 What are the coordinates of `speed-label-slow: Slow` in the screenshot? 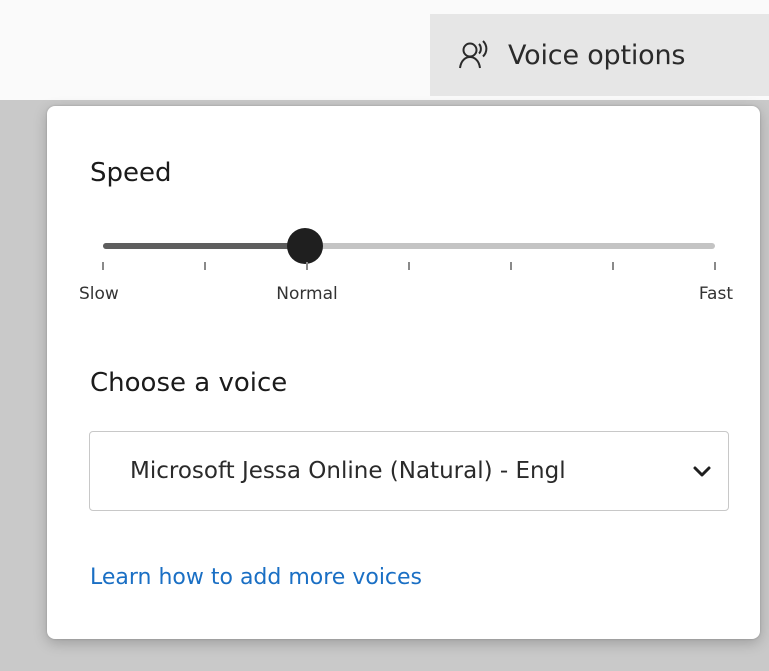 It's located at (99, 294).